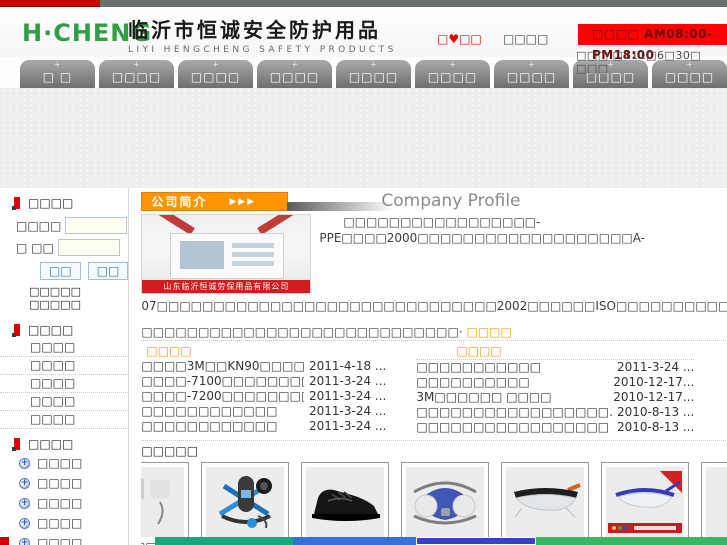 The height and width of the screenshot is (545, 727). Describe the element at coordinates (64, 441) in the screenshot. I see `category-section-title: □□□□` at that location.